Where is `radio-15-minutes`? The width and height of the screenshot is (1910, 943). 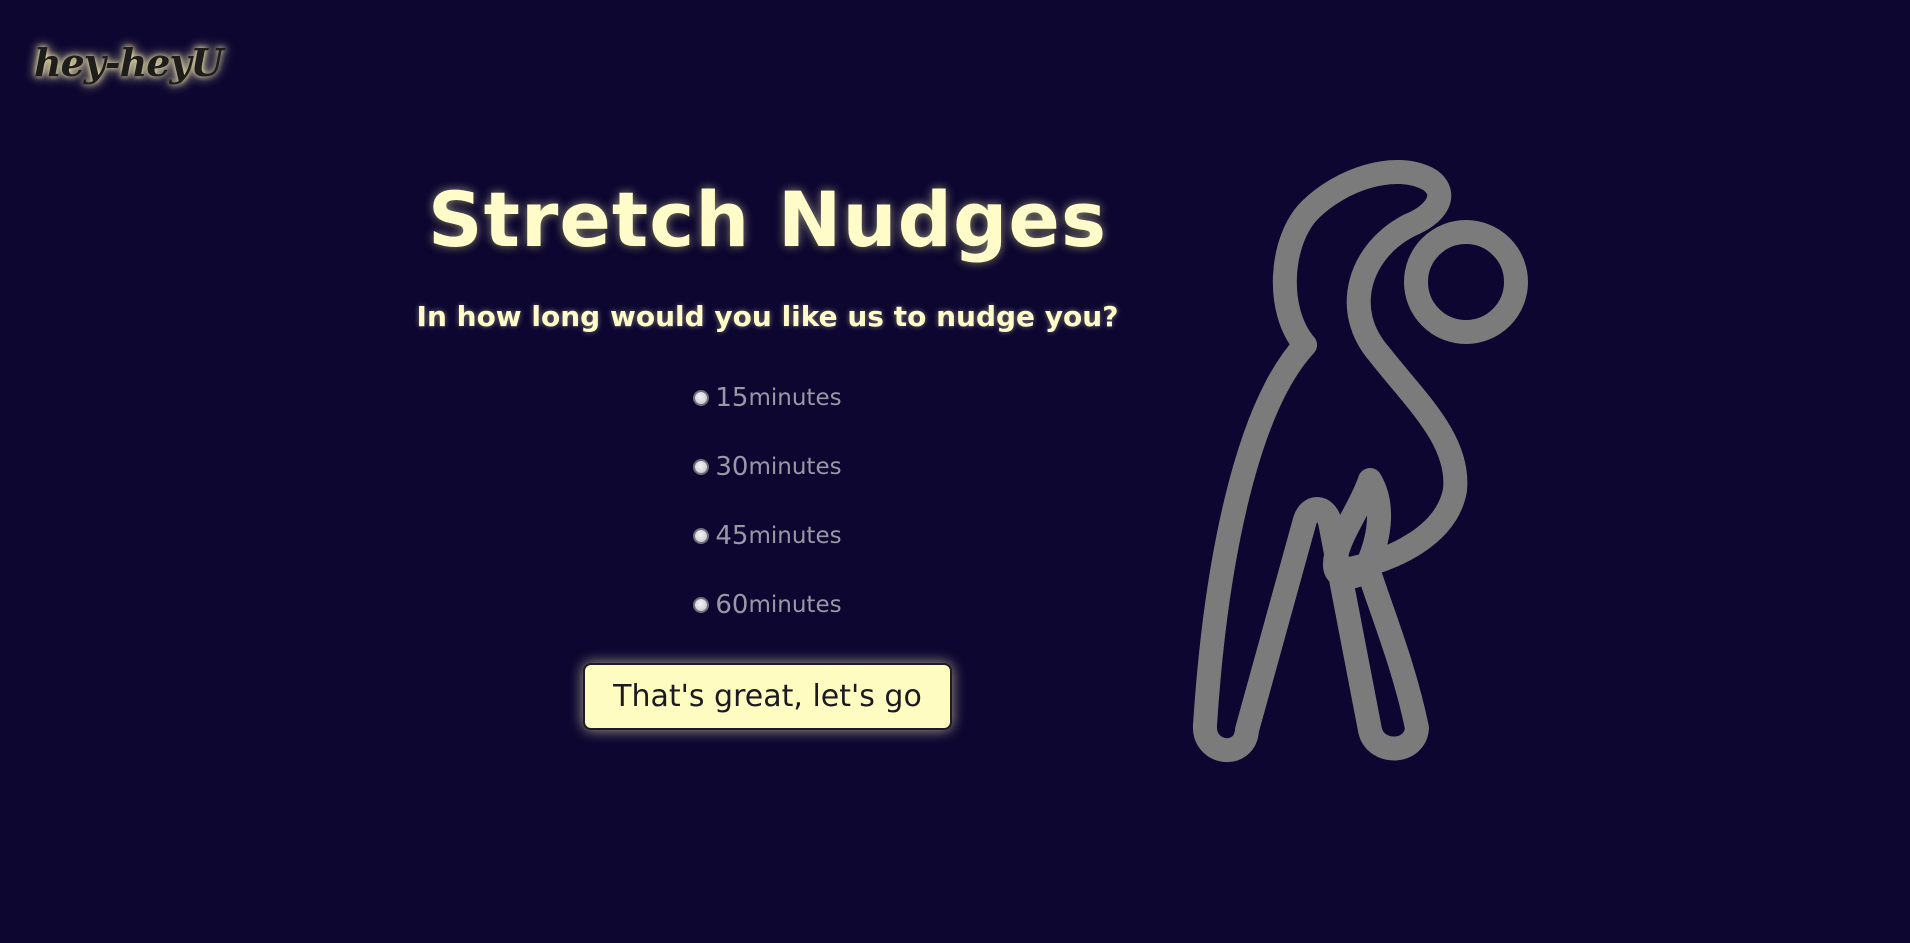 radio-15-minutes is located at coordinates (701, 397).